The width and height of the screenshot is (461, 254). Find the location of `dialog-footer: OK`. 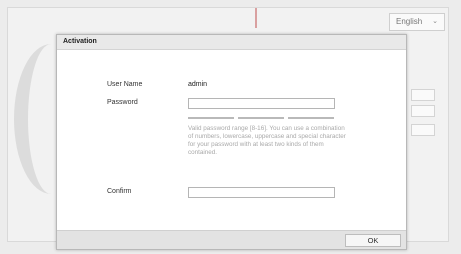

dialog-footer: OK is located at coordinates (231, 239).